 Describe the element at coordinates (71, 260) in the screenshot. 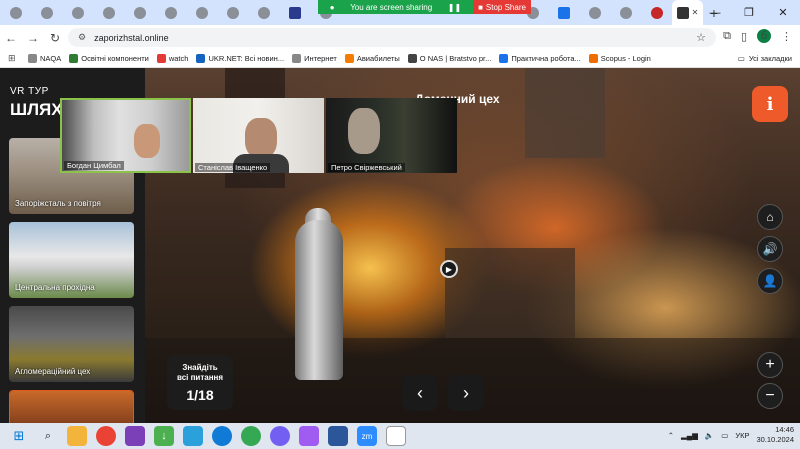

I see `location-card: Центральна прохідна` at that location.